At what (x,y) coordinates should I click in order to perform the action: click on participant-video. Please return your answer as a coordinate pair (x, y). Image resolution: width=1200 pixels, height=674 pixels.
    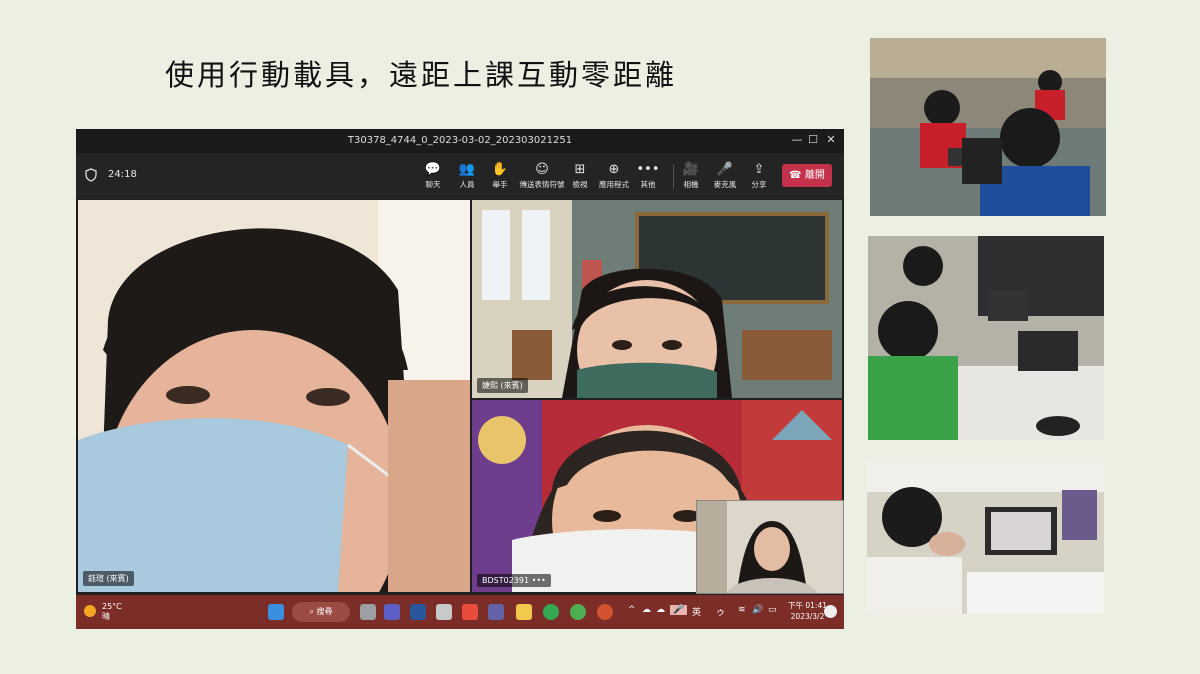
    Looking at the image, I should click on (657, 299).